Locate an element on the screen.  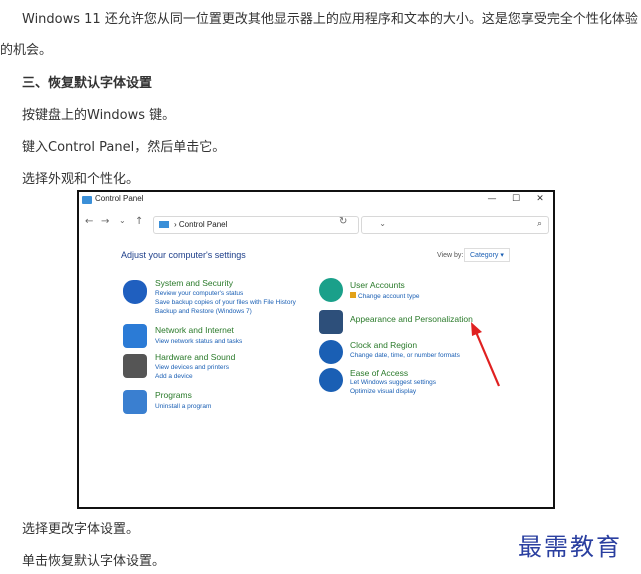
section-heading: 三、恢复默认字体设置 is located at coordinates (87, 83).